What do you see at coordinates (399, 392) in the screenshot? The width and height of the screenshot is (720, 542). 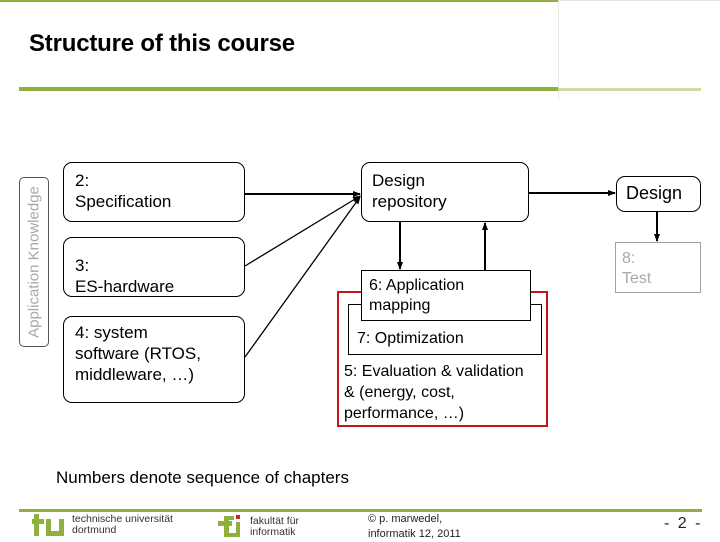 I see `box-line: & (energy, cost,` at bounding box center [399, 392].